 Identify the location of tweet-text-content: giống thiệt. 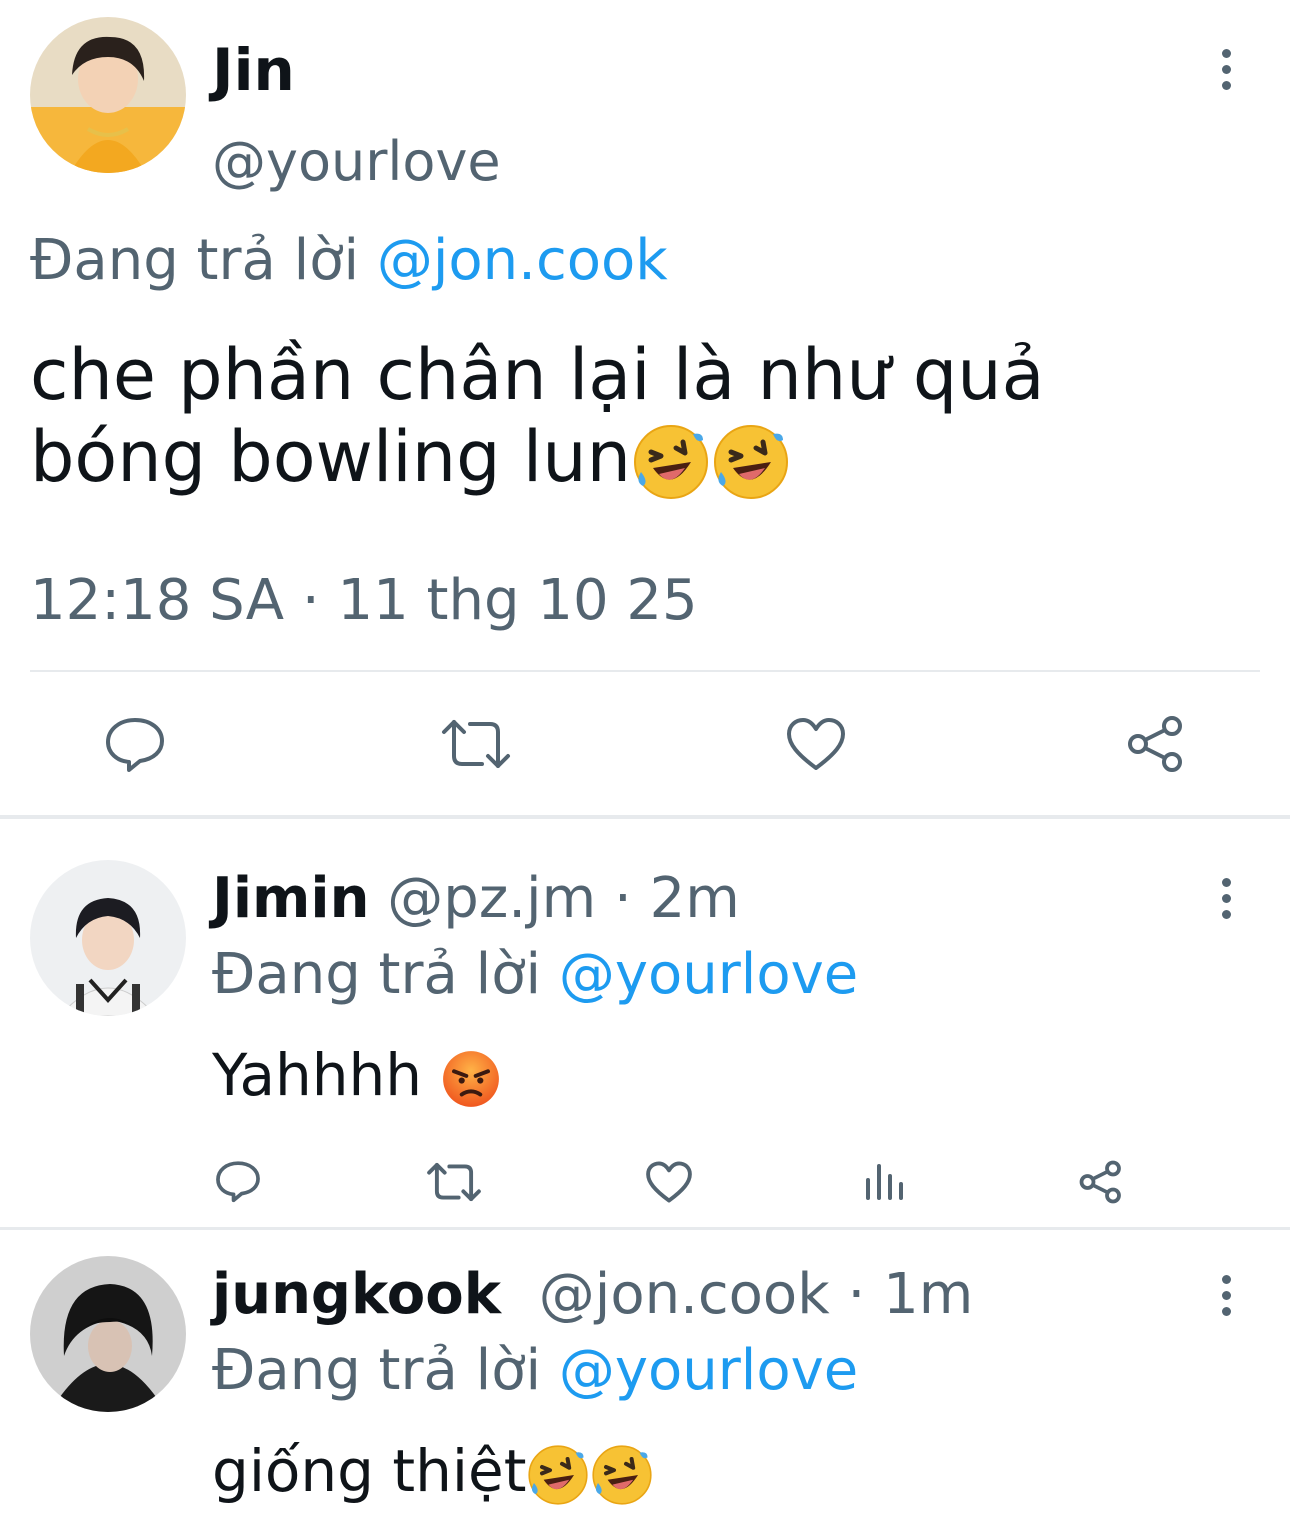
(369, 1471).